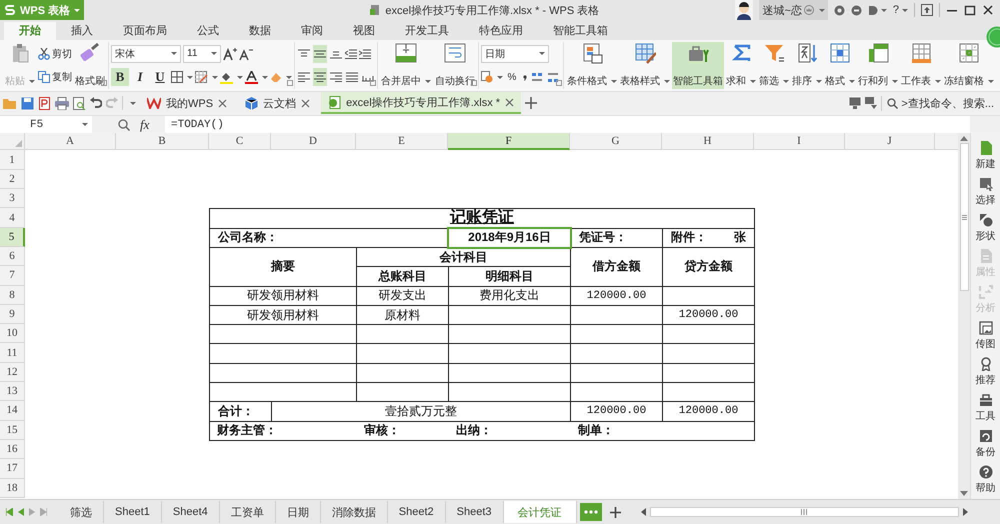 The image size is (1000, 524). What do you see at coordinates (921, 66) in the screenshot?
I see `worksheet-button: 工作表` at bounding box center [921, 66].